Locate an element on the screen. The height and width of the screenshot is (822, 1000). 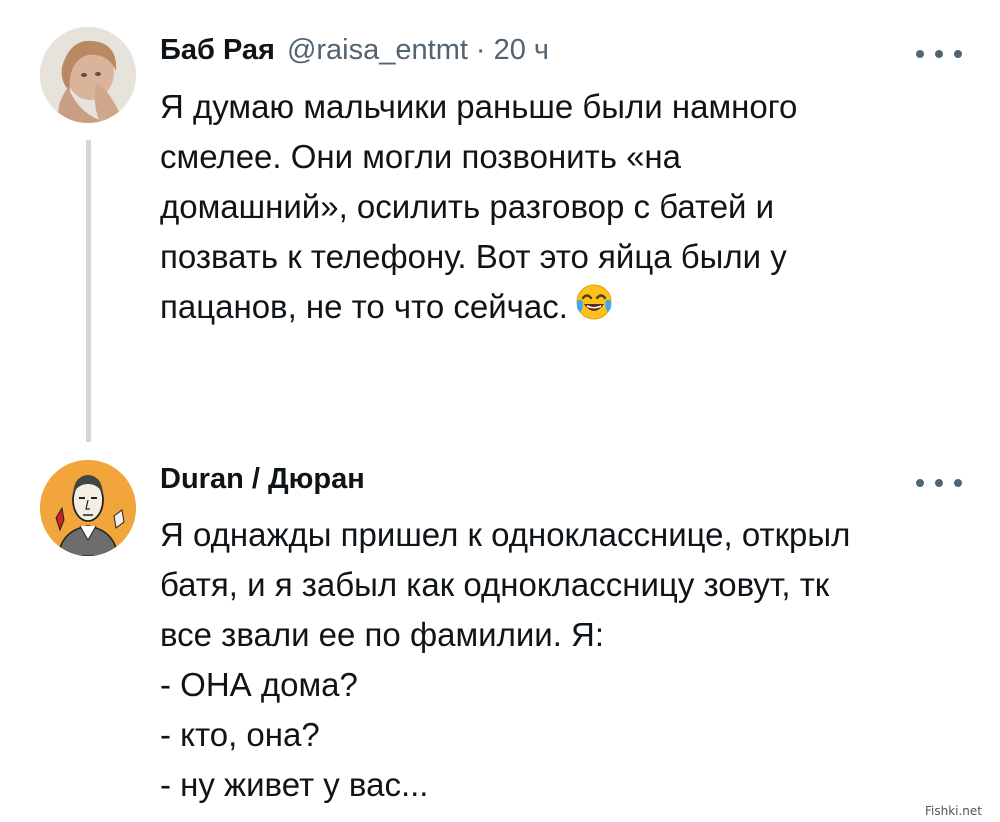
tweet-text-line: Я однажды пришел к однокласснице, открыл is located at coordinates (505, 534).